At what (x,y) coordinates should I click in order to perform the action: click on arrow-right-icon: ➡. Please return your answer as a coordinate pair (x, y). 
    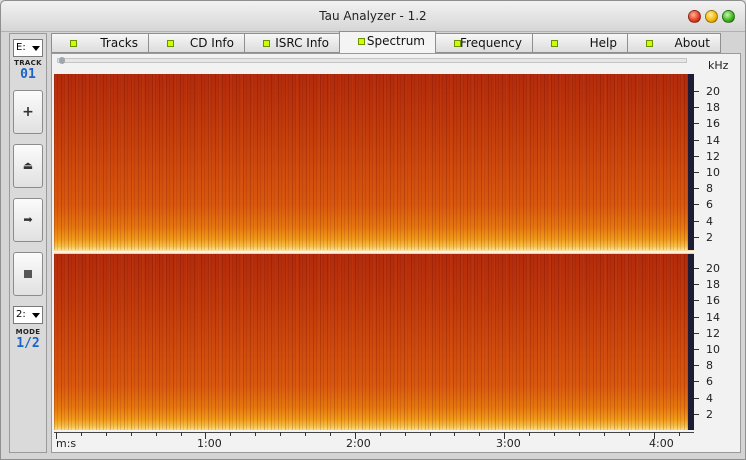
    Looking at the image, I should click on (28, 219).